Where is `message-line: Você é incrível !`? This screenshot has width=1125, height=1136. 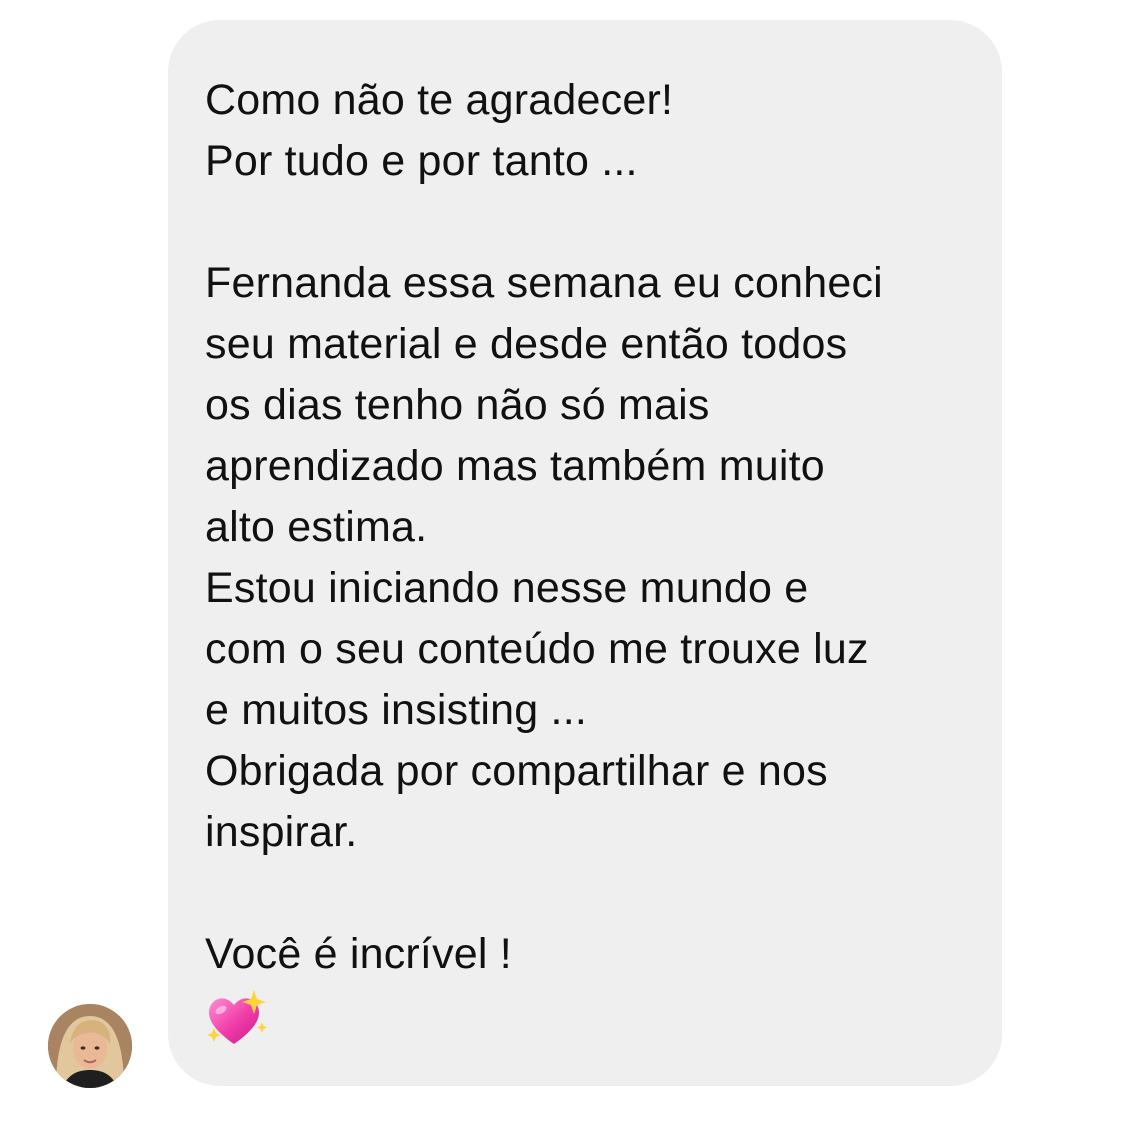
message-line: Você é incrível ! is located at coordinates (358, 954).